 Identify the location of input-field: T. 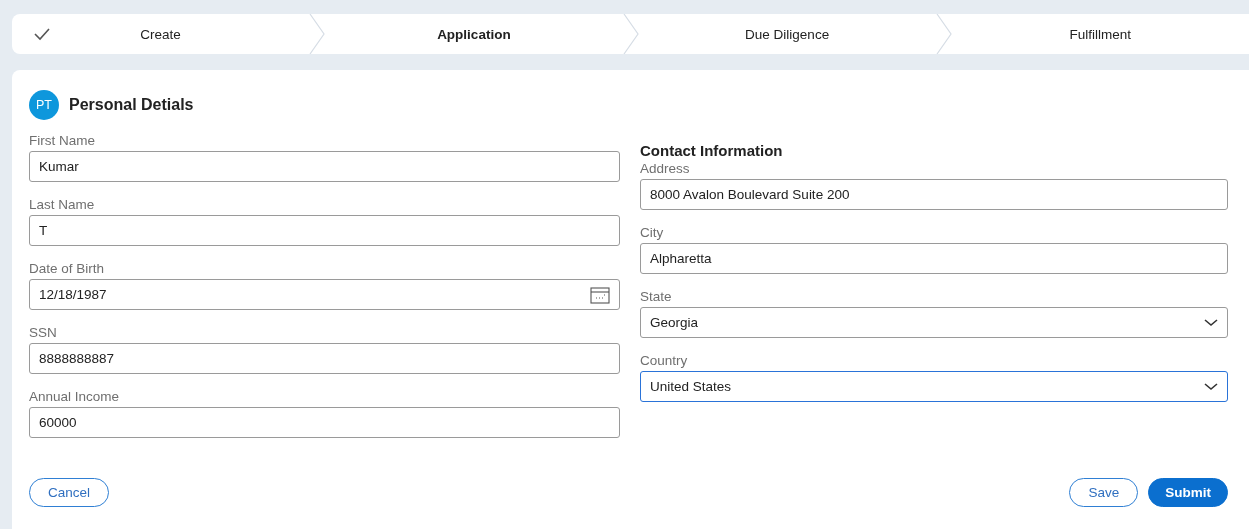
(324, 230).